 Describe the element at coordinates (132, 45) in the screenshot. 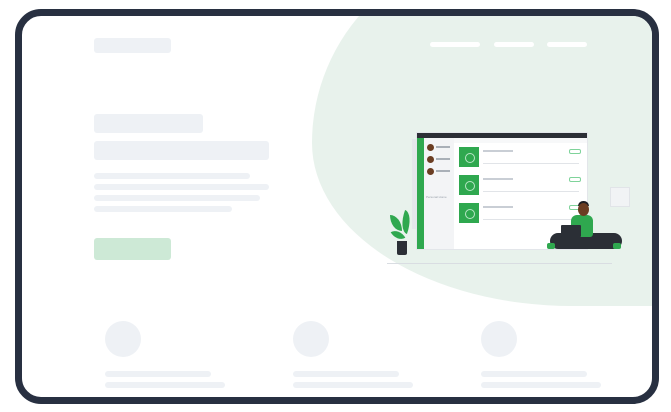

I see `logo-placeholder` at that location.